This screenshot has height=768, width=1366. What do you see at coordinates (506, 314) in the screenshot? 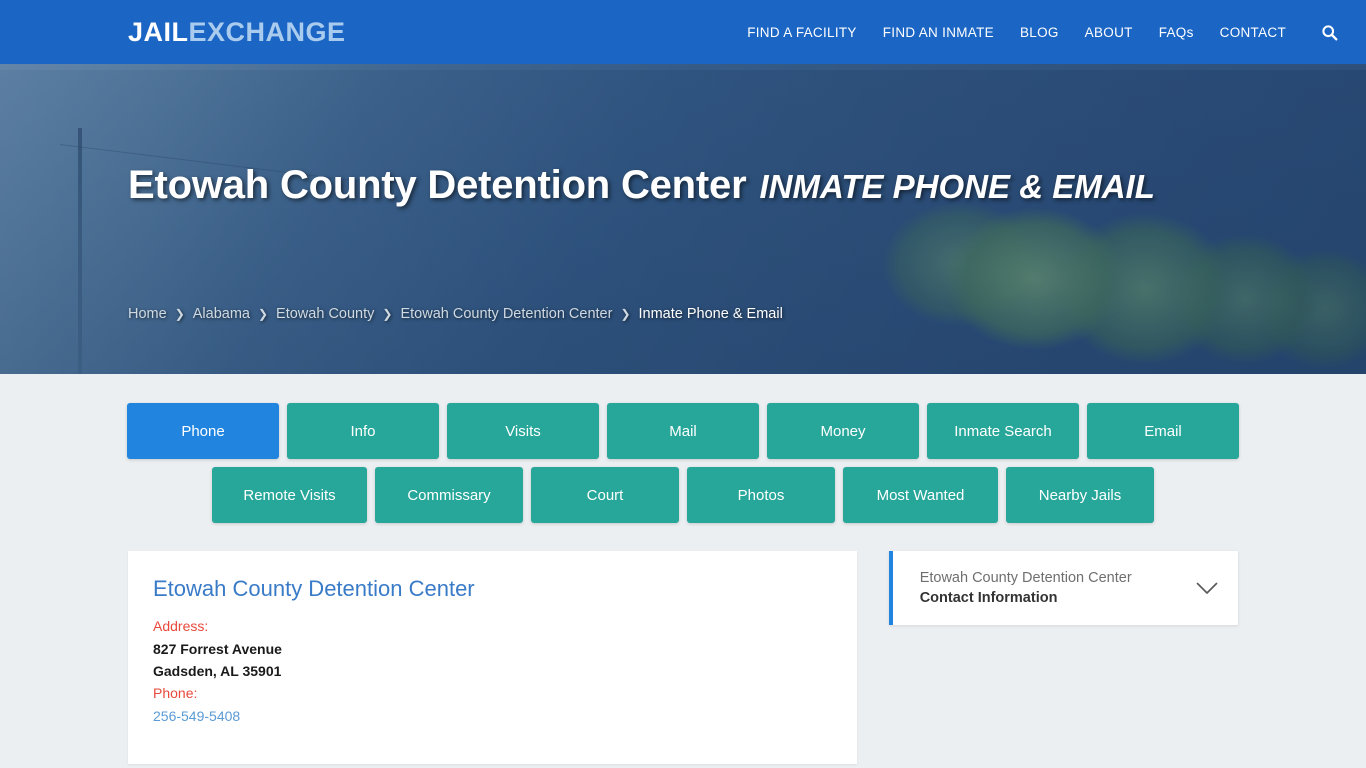
I see `breadcrumb-item-facility: Etowah County Detention Center` at bounding box center [506, 314].